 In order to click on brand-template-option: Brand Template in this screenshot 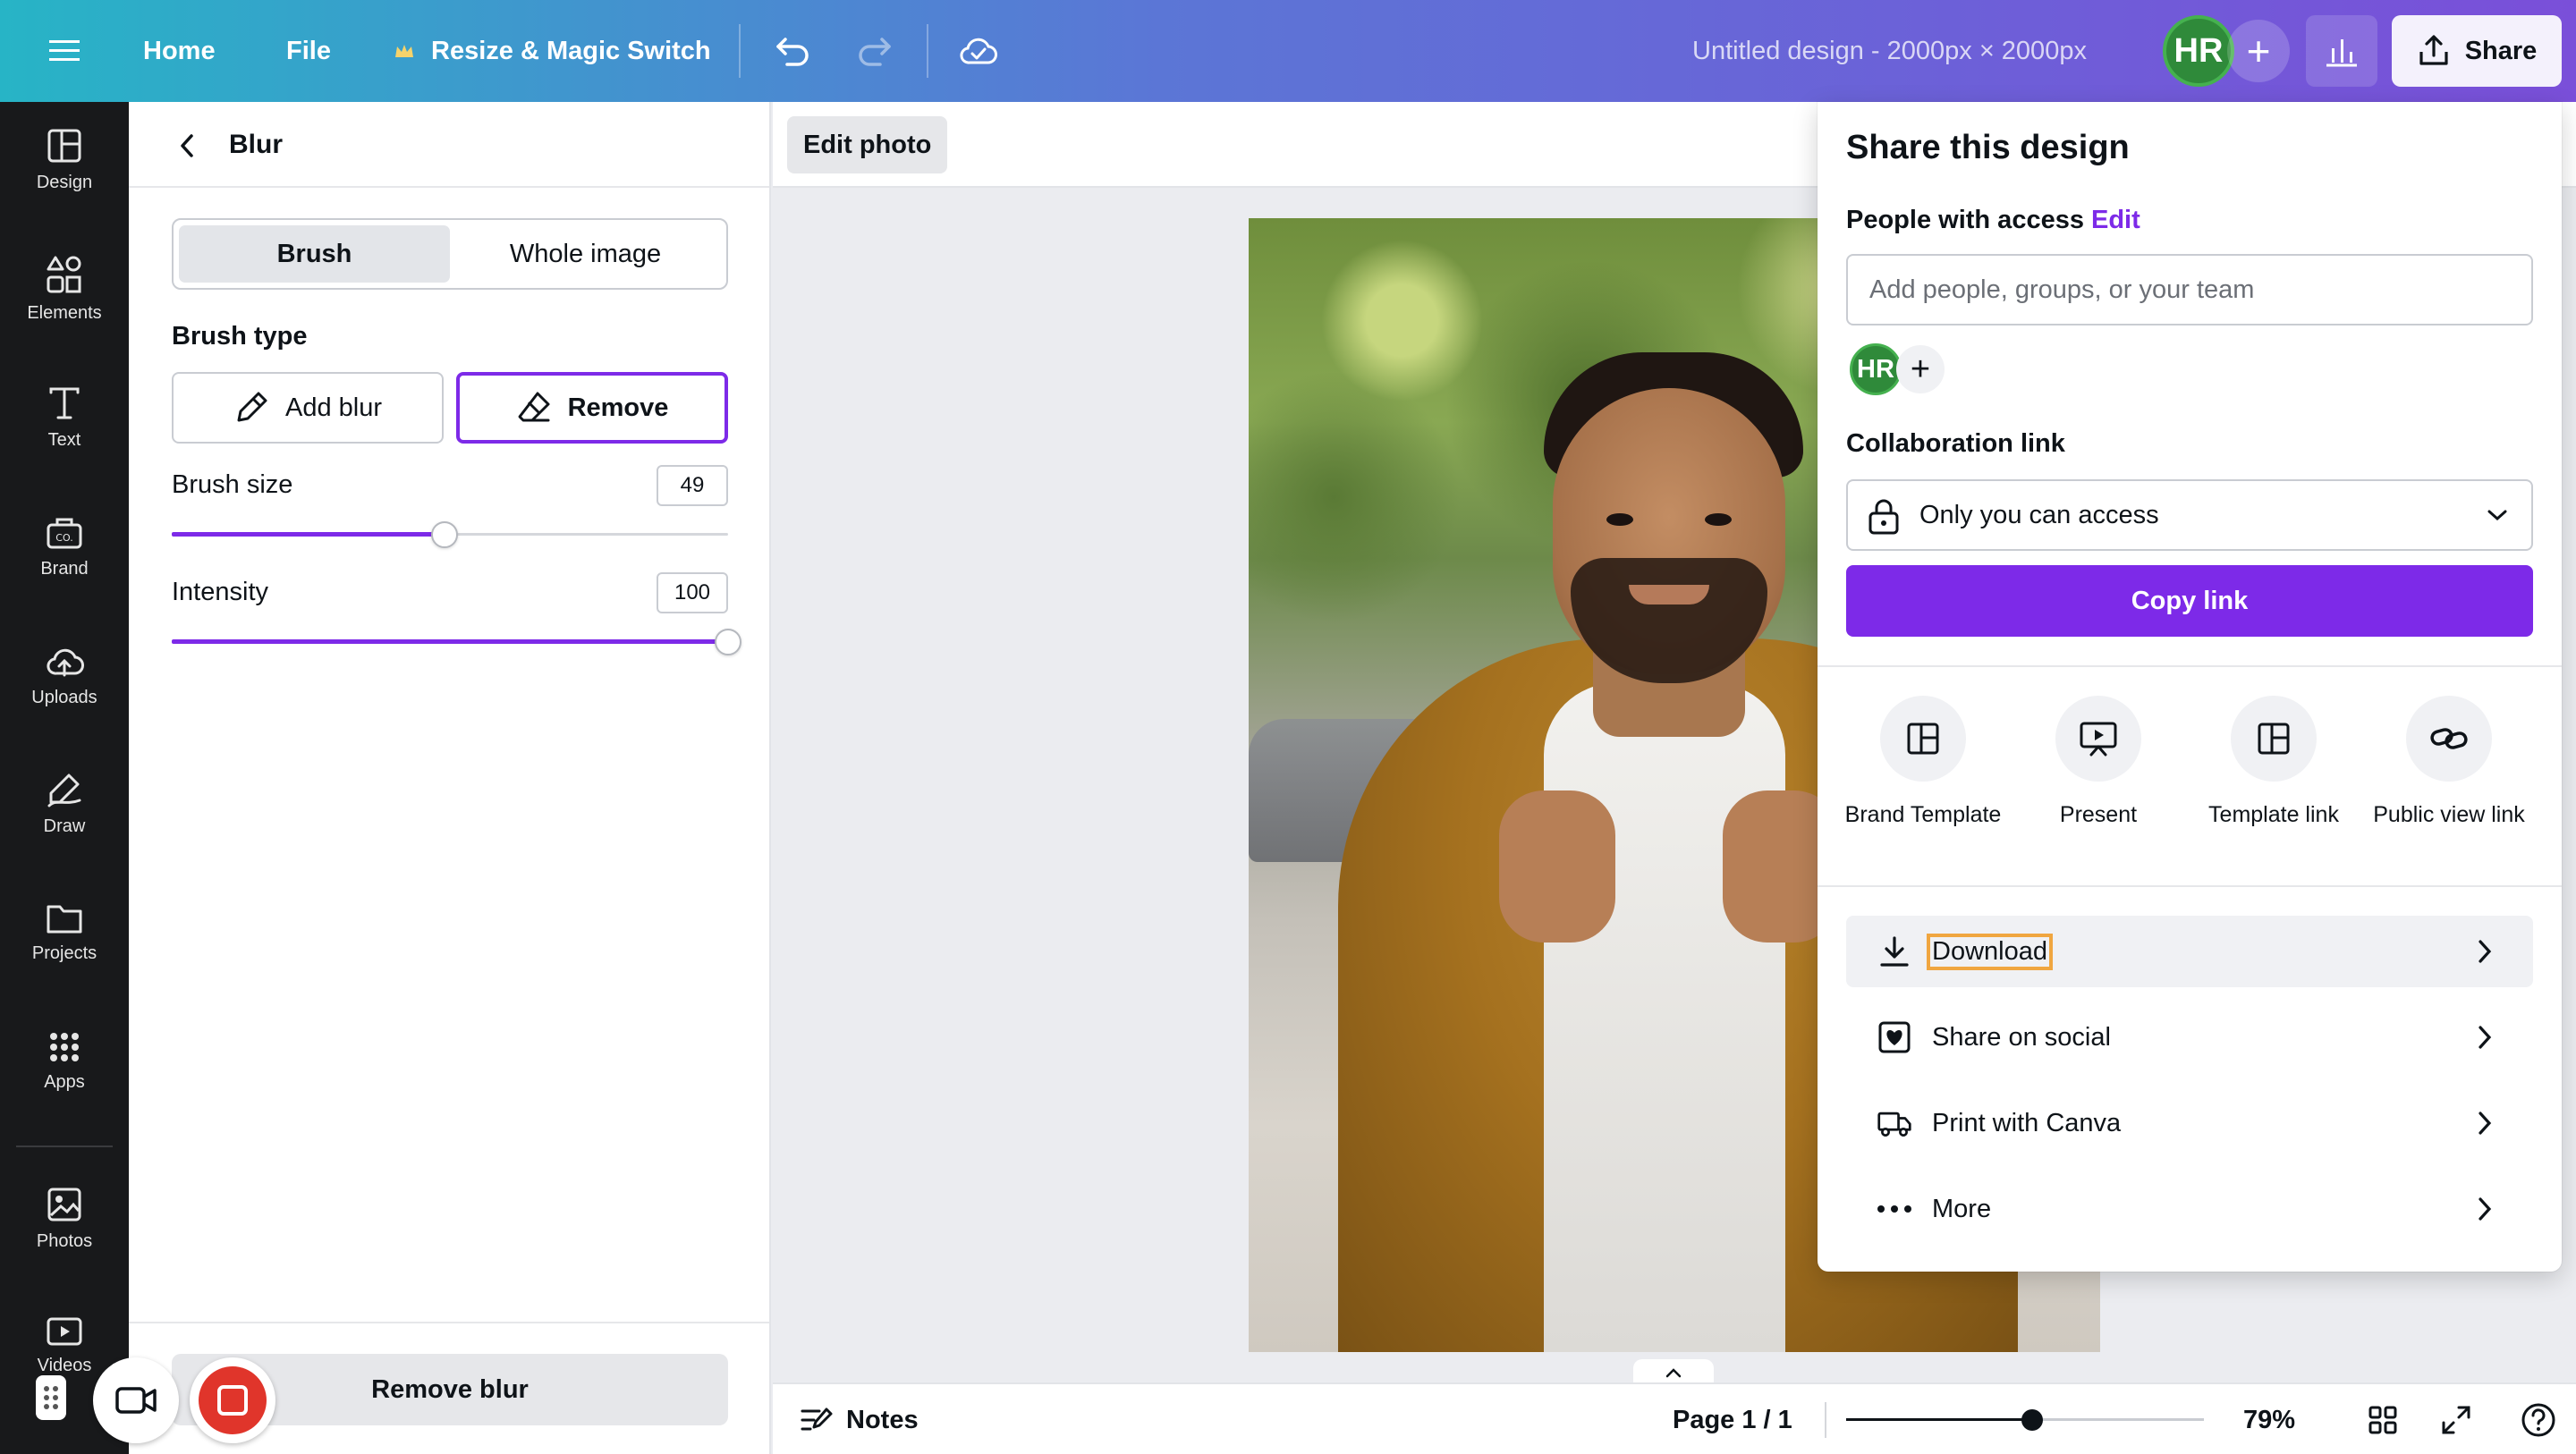, I will do `click(1923, 762)`.